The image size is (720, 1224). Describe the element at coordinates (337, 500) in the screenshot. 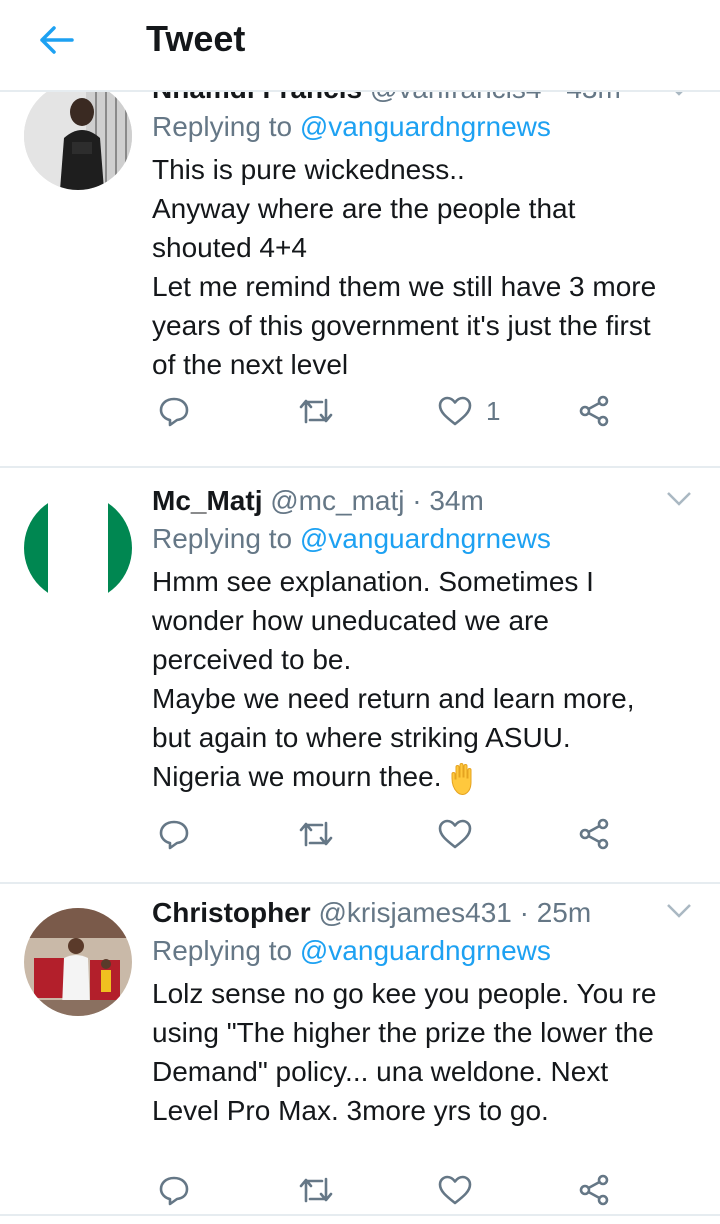

I see `author-handle: @mc_matj` at that location.